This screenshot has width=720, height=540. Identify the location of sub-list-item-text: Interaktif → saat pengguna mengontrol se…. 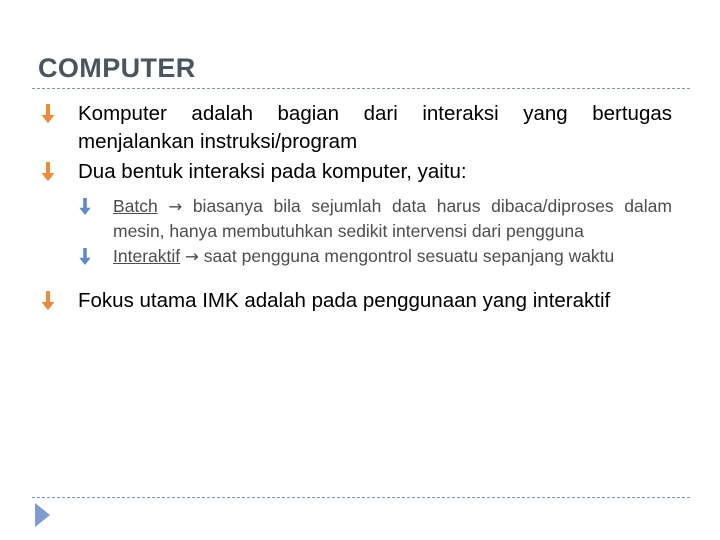
(392, 256).